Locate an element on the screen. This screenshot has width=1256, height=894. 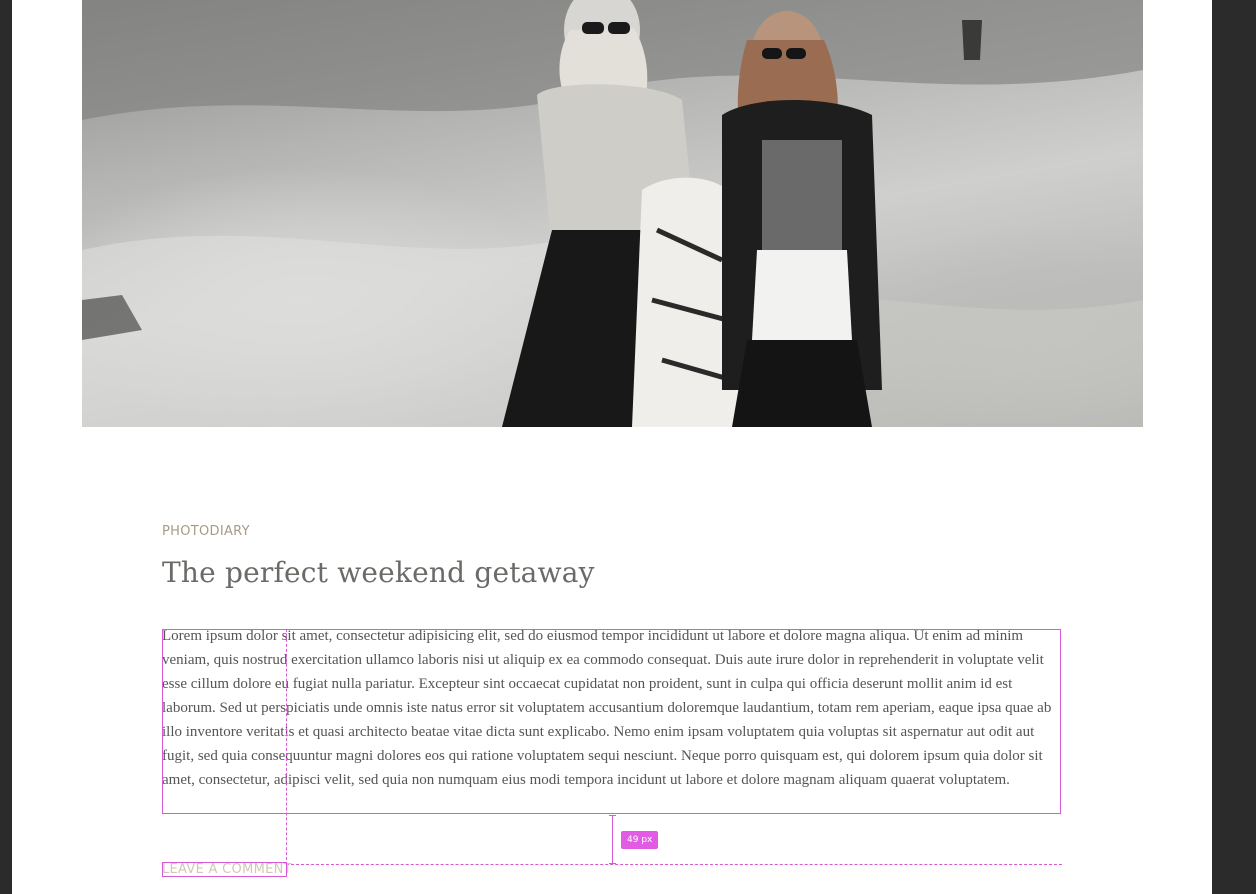
alignment-guide-horizontal is located at coordinates (674, 864).